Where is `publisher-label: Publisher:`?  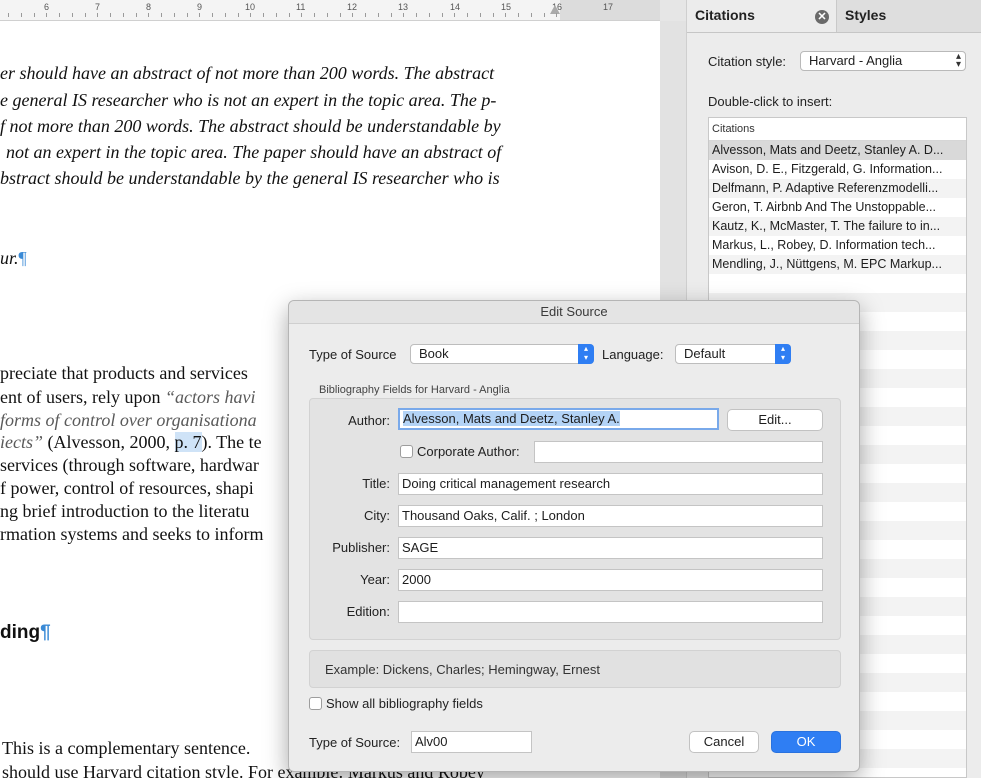
publisher-label: Publisher: is located at coordinates (361, 547).